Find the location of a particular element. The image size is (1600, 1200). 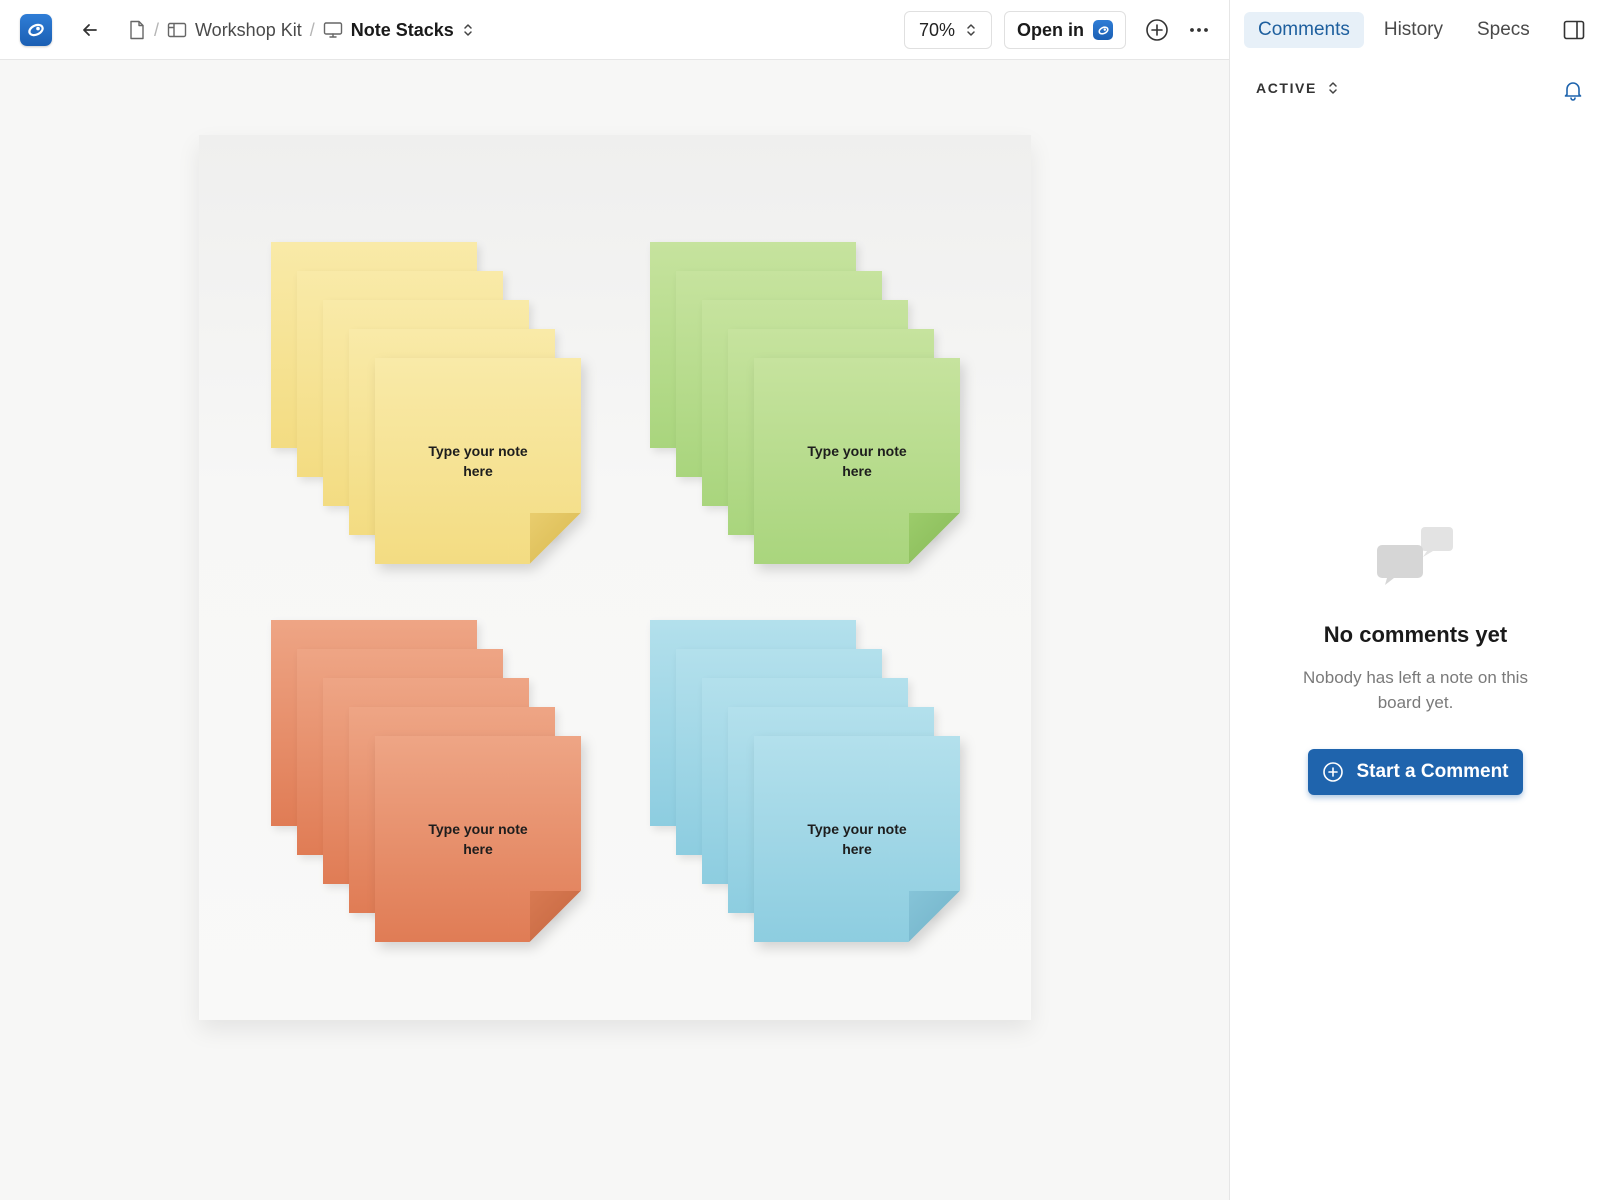

zoom-value: 70% is located at coordinates (937, 29).